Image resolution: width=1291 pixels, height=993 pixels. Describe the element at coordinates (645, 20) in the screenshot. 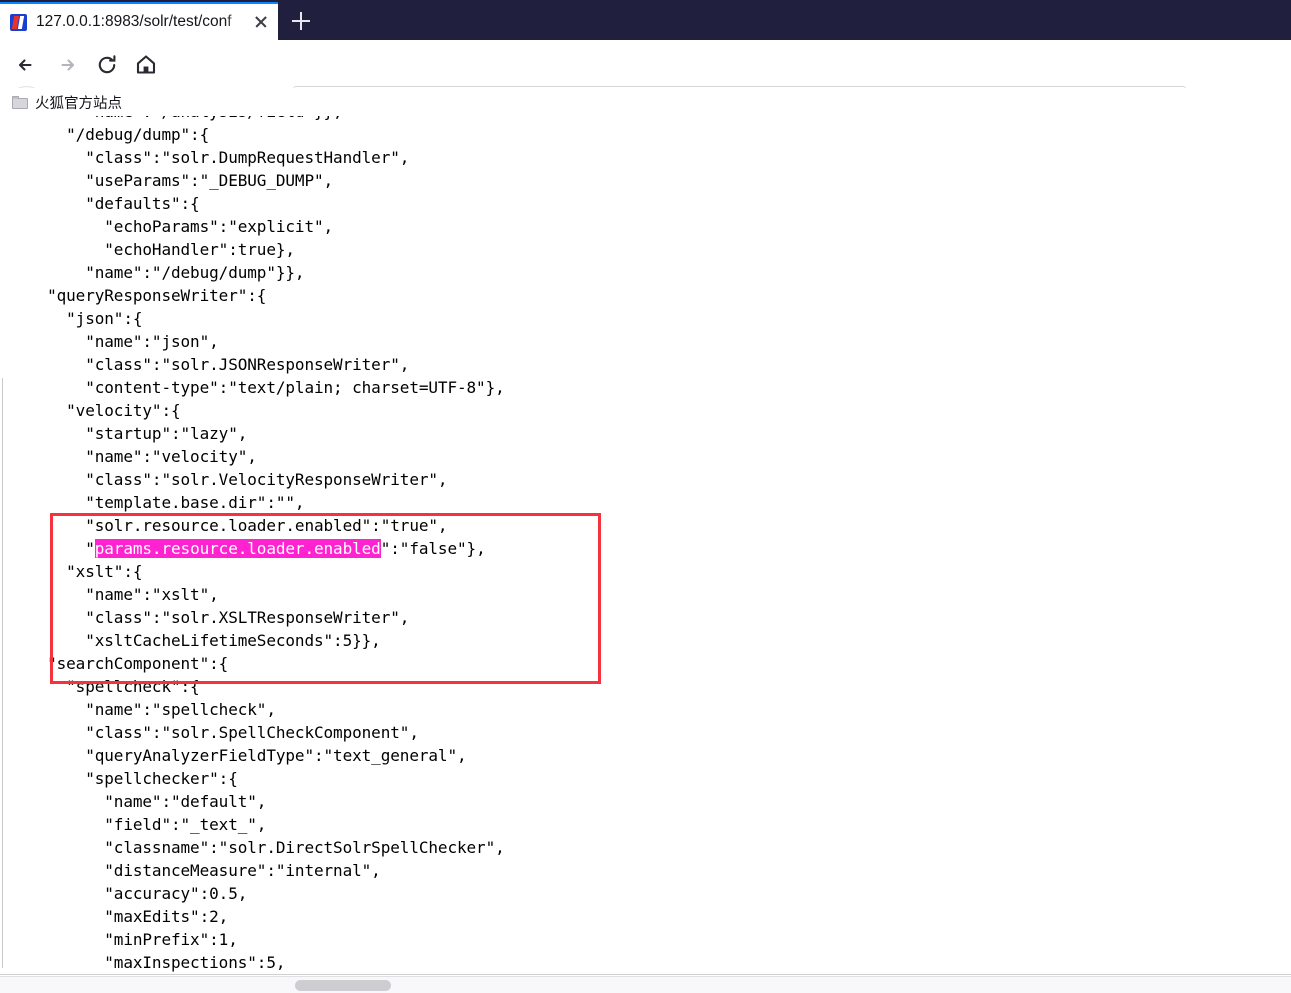

I see `tab-strip: 127.0.0.1:8983/solr/test/conf` at that location.